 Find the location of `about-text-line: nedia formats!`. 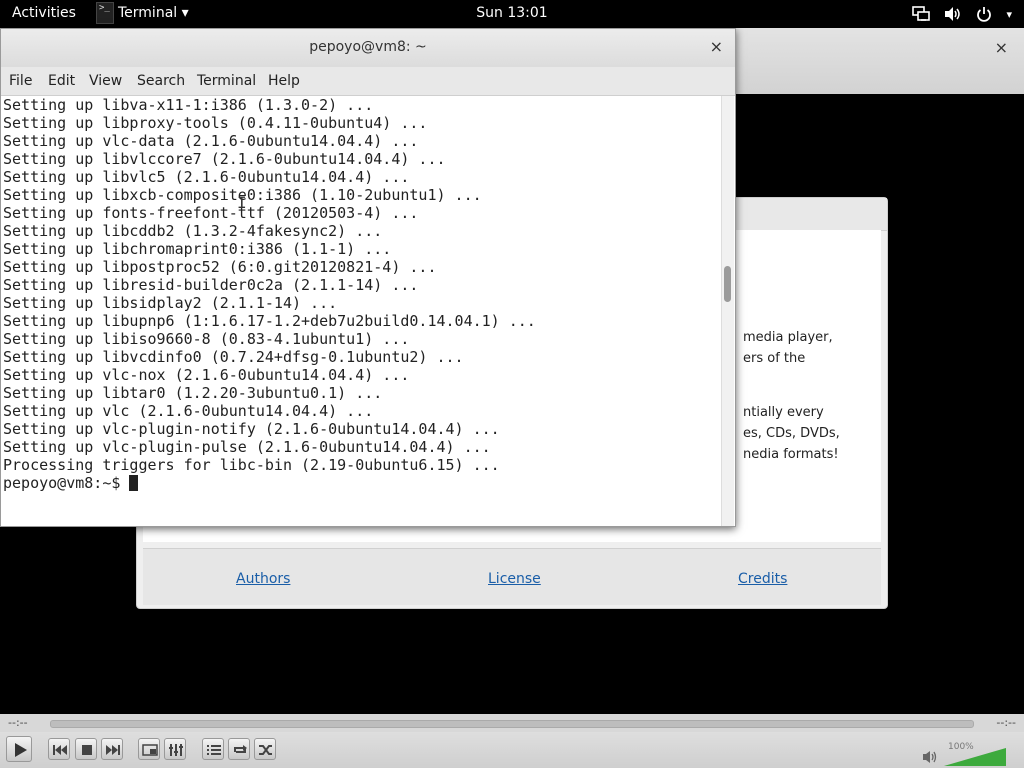

about-text-line: nedia formats! is located at coordinates (791, 454).